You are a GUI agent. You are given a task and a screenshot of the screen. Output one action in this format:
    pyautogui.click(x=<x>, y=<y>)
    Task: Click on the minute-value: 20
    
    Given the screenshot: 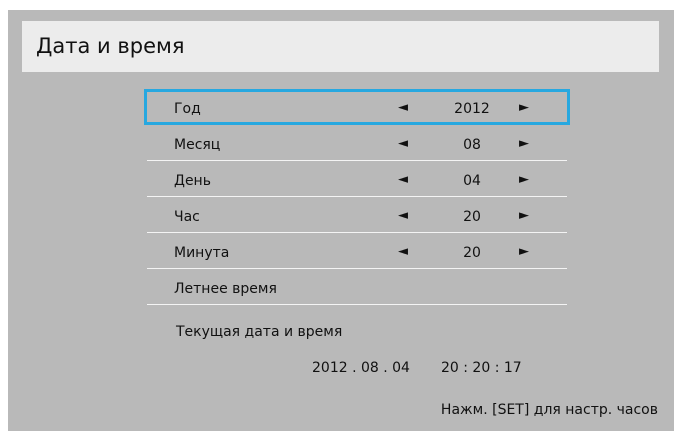 What is the action you would take?
    pyautogui.click(x=472, y=253)
    